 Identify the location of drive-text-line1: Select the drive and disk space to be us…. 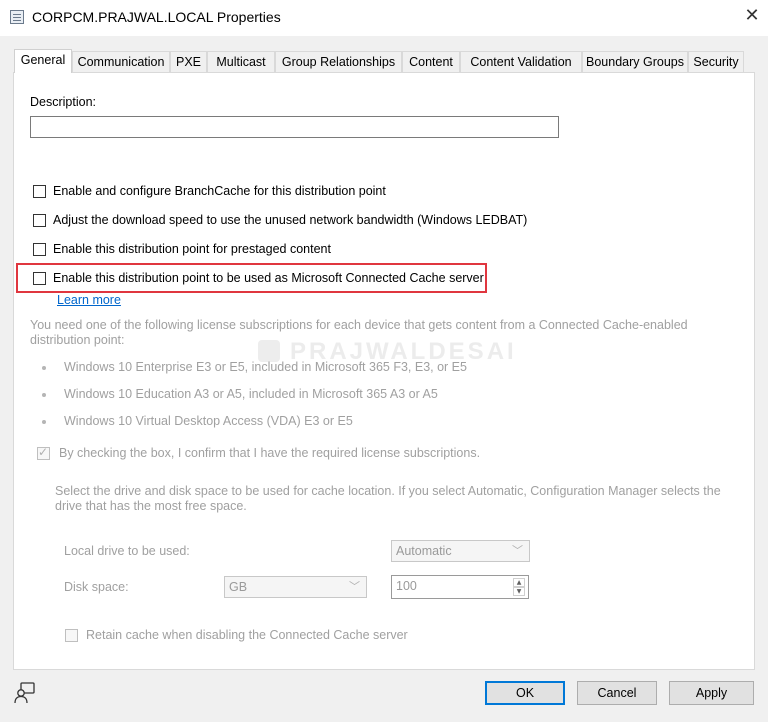
(388, 491).